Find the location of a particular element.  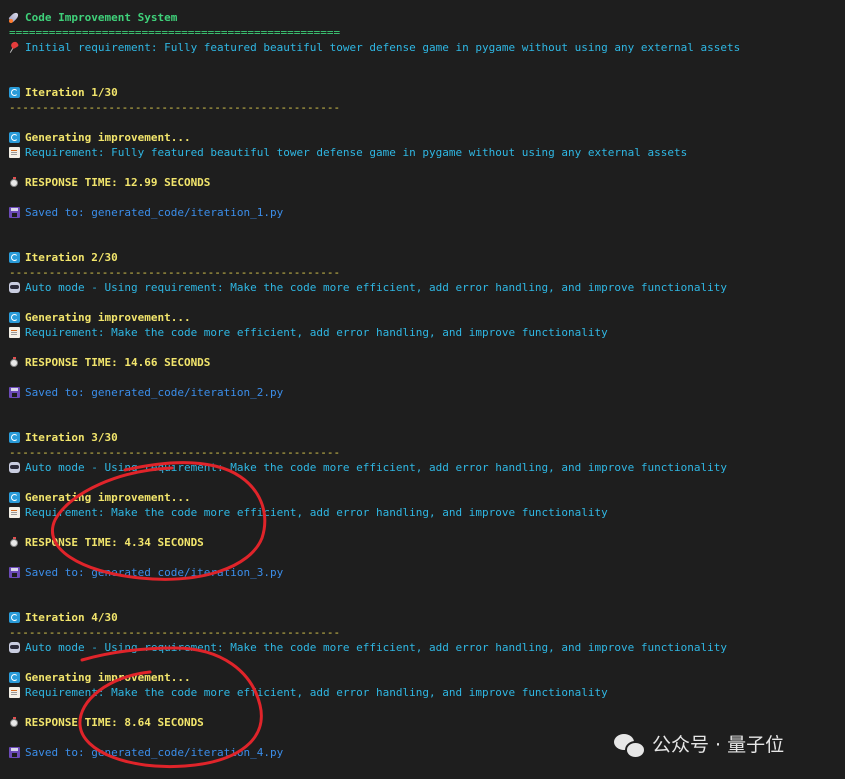

saved-line: Saved to: generated_code/iteration_1.py is located at coordinates (146, 212).